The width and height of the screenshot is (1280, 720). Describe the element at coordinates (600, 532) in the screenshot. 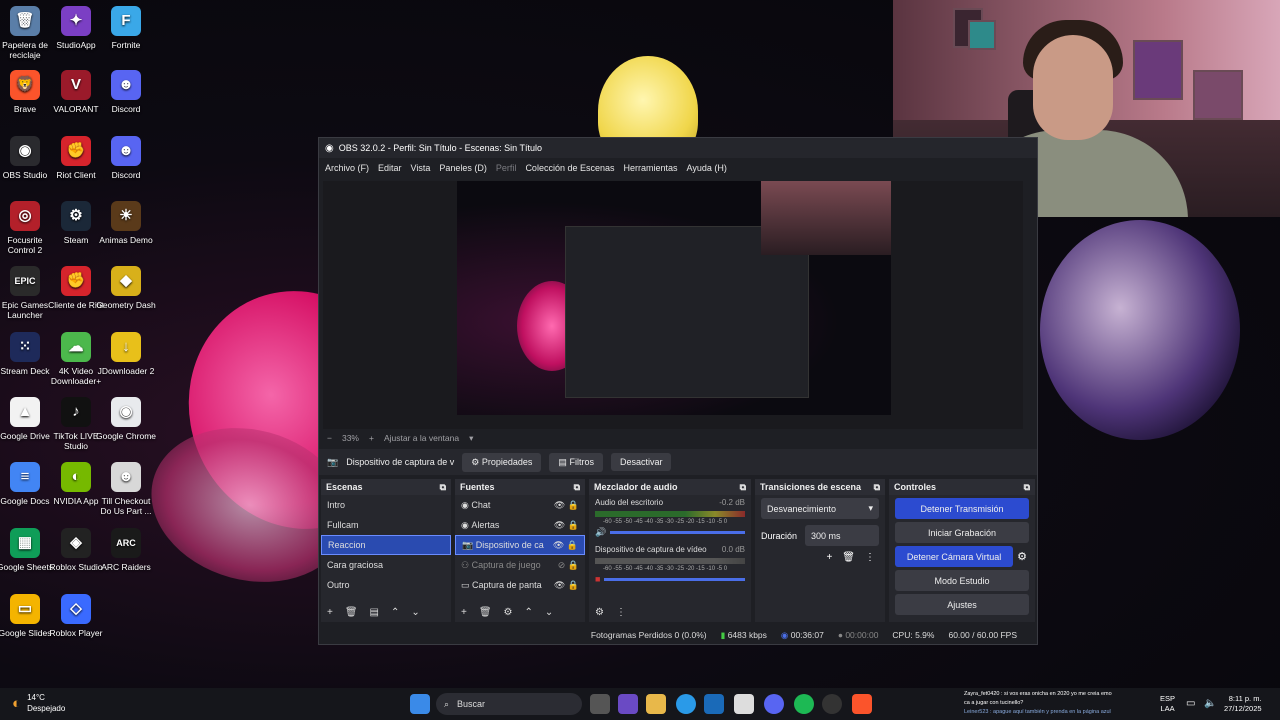

I see `volume-icon: 🔊` at that location.